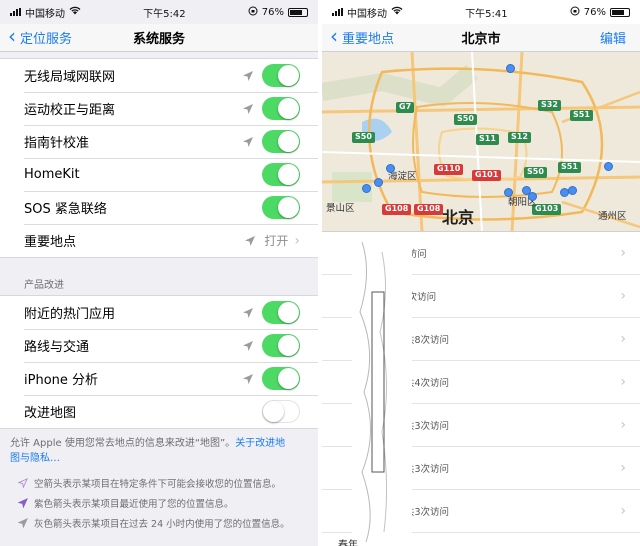 This screenshot has width=640, height=546. What do you see at coordinates (481, 38) in the screenshot?
I see `navigation-bar: ‹ 重要地点 北京市 编辑` at bounding box center [481, 38].